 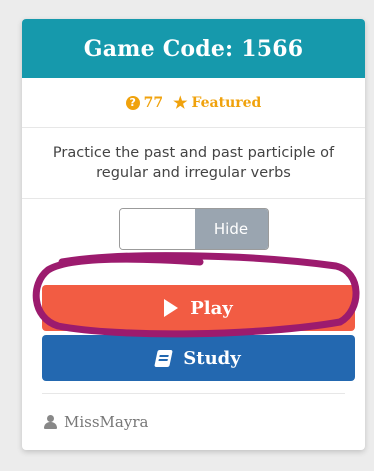 I want to click on divider, so click(x=193, y=393).